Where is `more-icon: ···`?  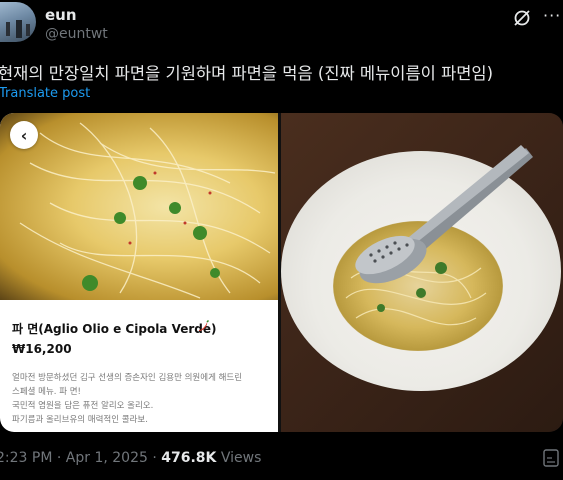
more-icon: ··· is located at coordinates (552, 15).